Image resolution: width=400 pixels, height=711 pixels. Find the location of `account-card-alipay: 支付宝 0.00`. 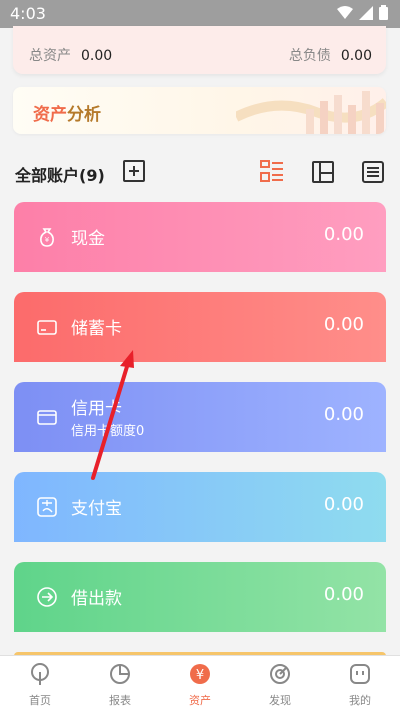

account-card-alipay: 支付宝 0.00 is located at coordinates (200, 507).